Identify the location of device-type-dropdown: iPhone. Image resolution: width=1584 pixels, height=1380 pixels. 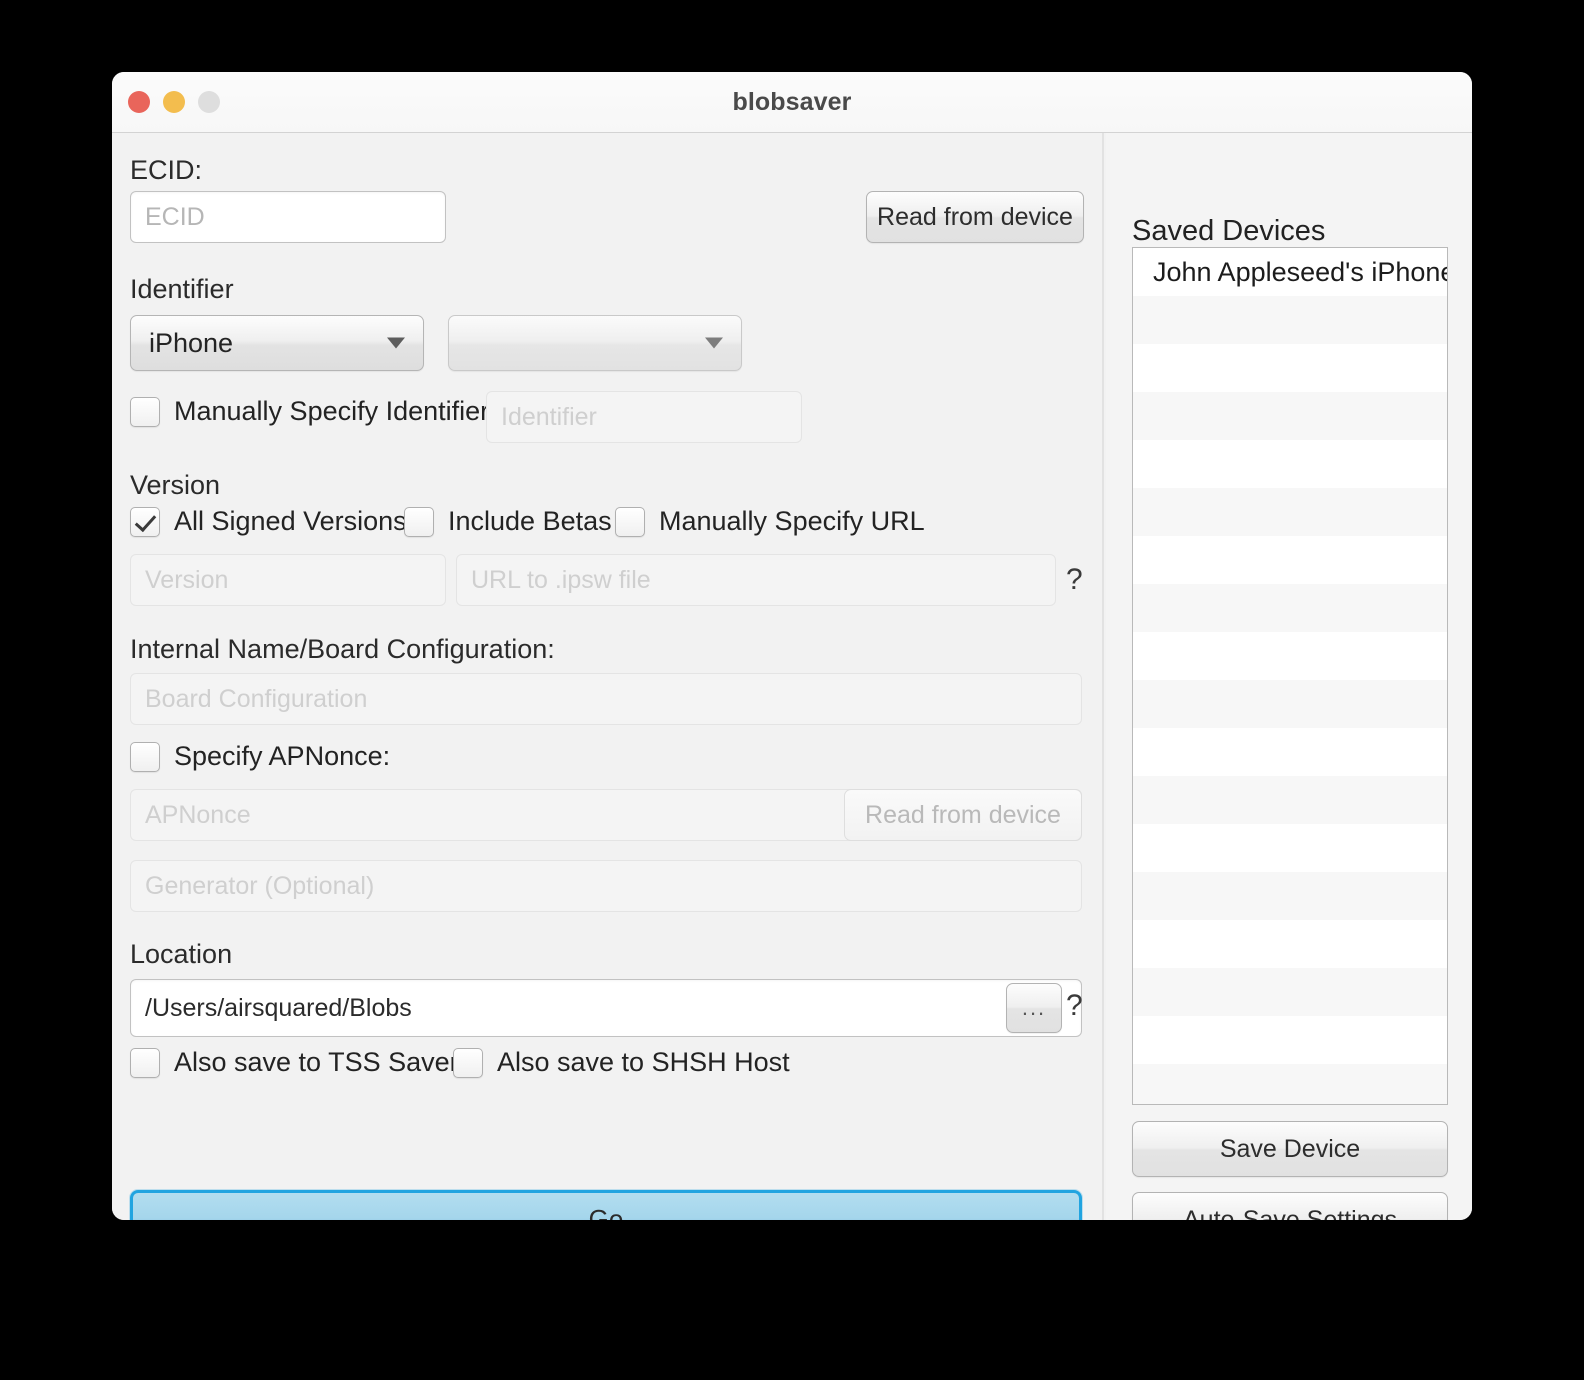
(277, 343).